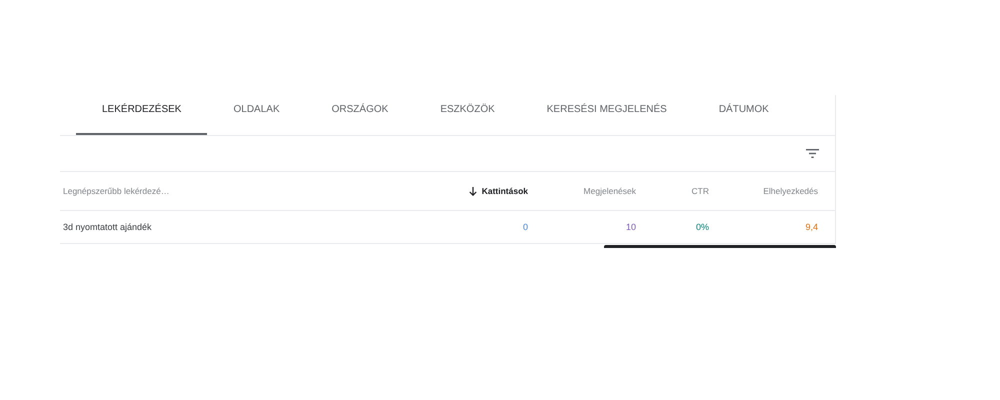  I want to click on column-header: Elhelyezkedés, so click(763, 191).